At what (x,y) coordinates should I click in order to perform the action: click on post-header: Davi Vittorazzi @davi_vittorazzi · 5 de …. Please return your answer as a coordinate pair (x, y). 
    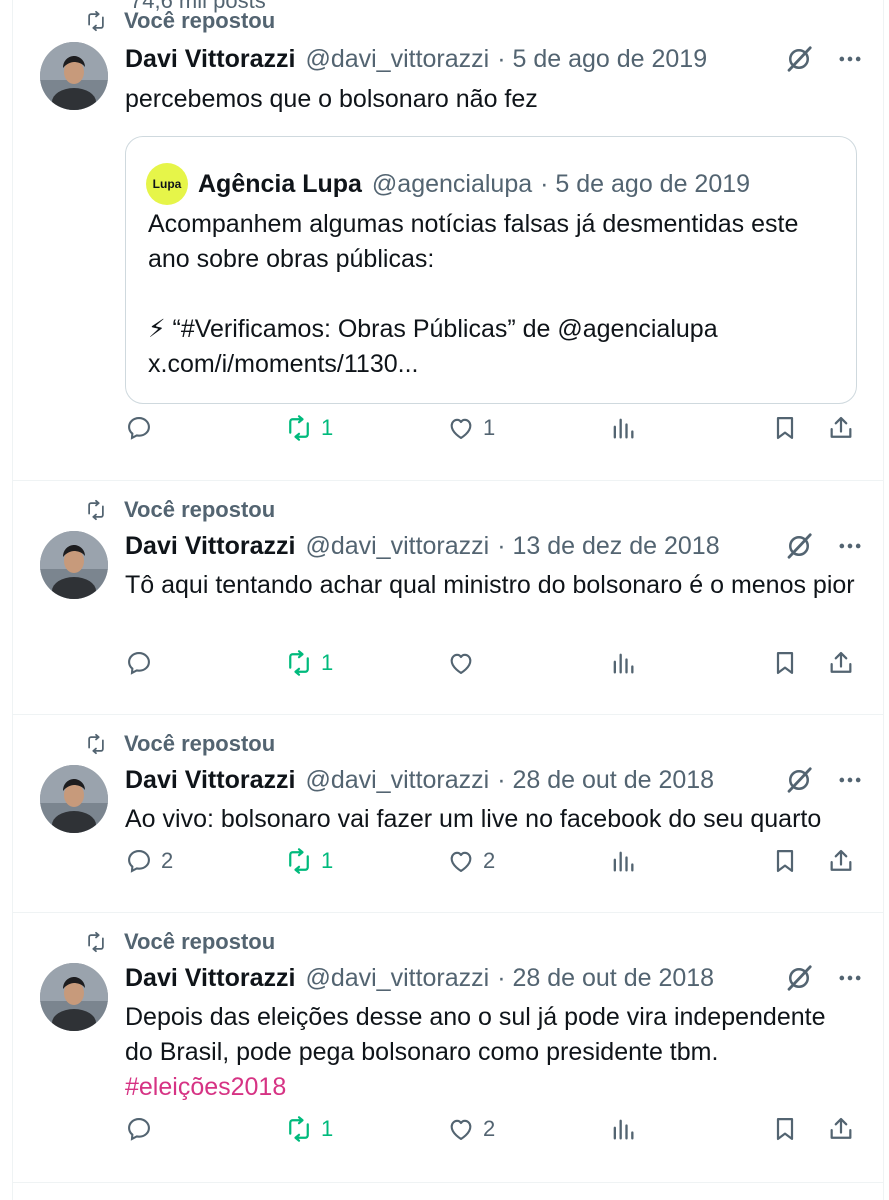
    Looking at the image, I should click on (494, 59).